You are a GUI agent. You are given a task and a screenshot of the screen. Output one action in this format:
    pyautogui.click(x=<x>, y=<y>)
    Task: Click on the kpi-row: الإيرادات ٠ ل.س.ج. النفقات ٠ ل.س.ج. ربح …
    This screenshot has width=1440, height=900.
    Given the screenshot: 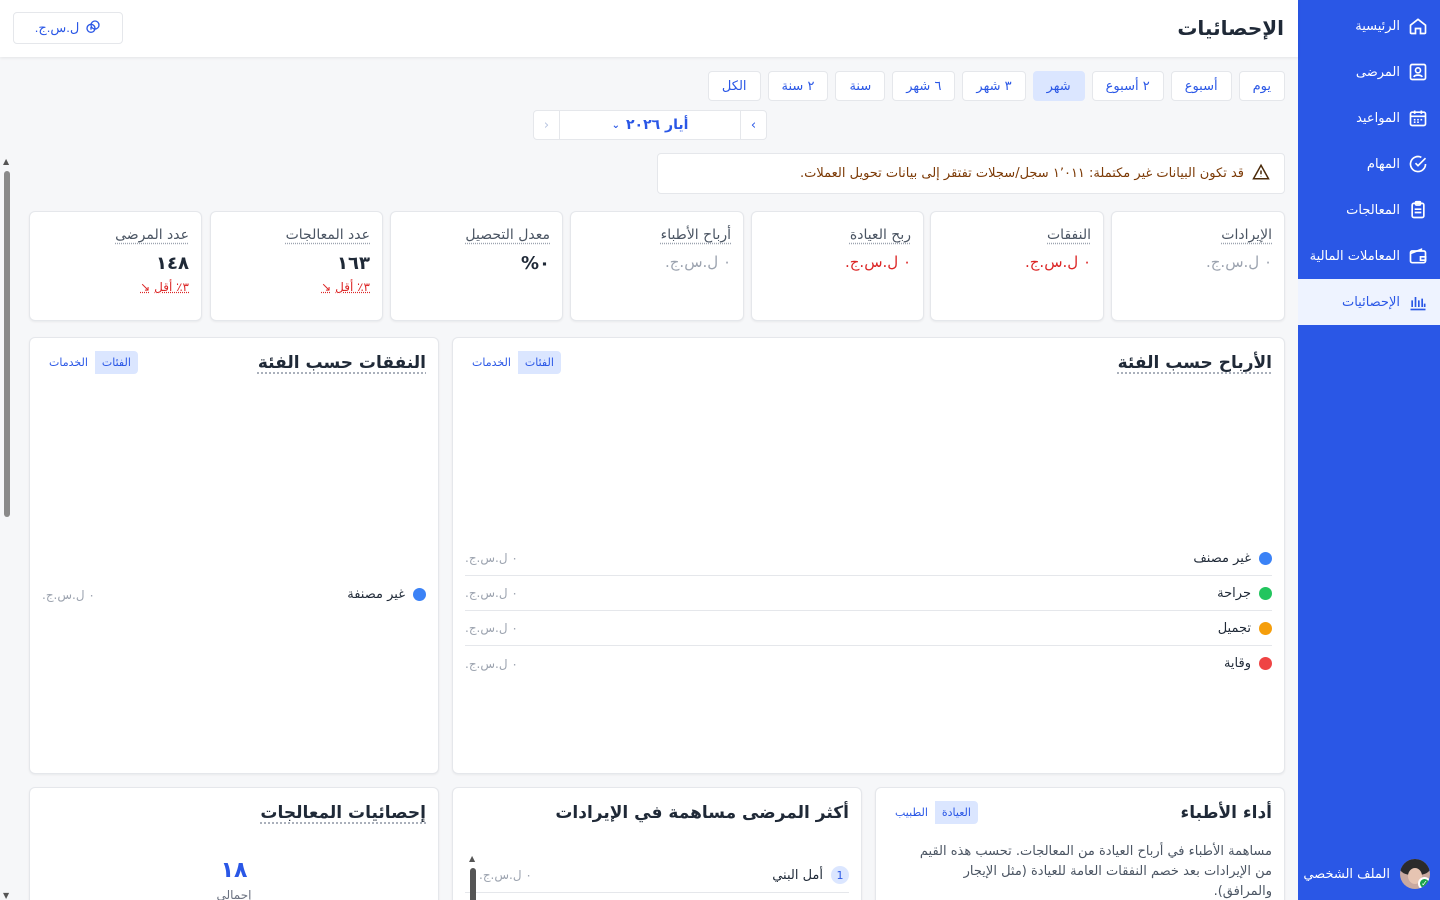 What is the action you would take?
    pyautogui.click(x=657, y=266)
    